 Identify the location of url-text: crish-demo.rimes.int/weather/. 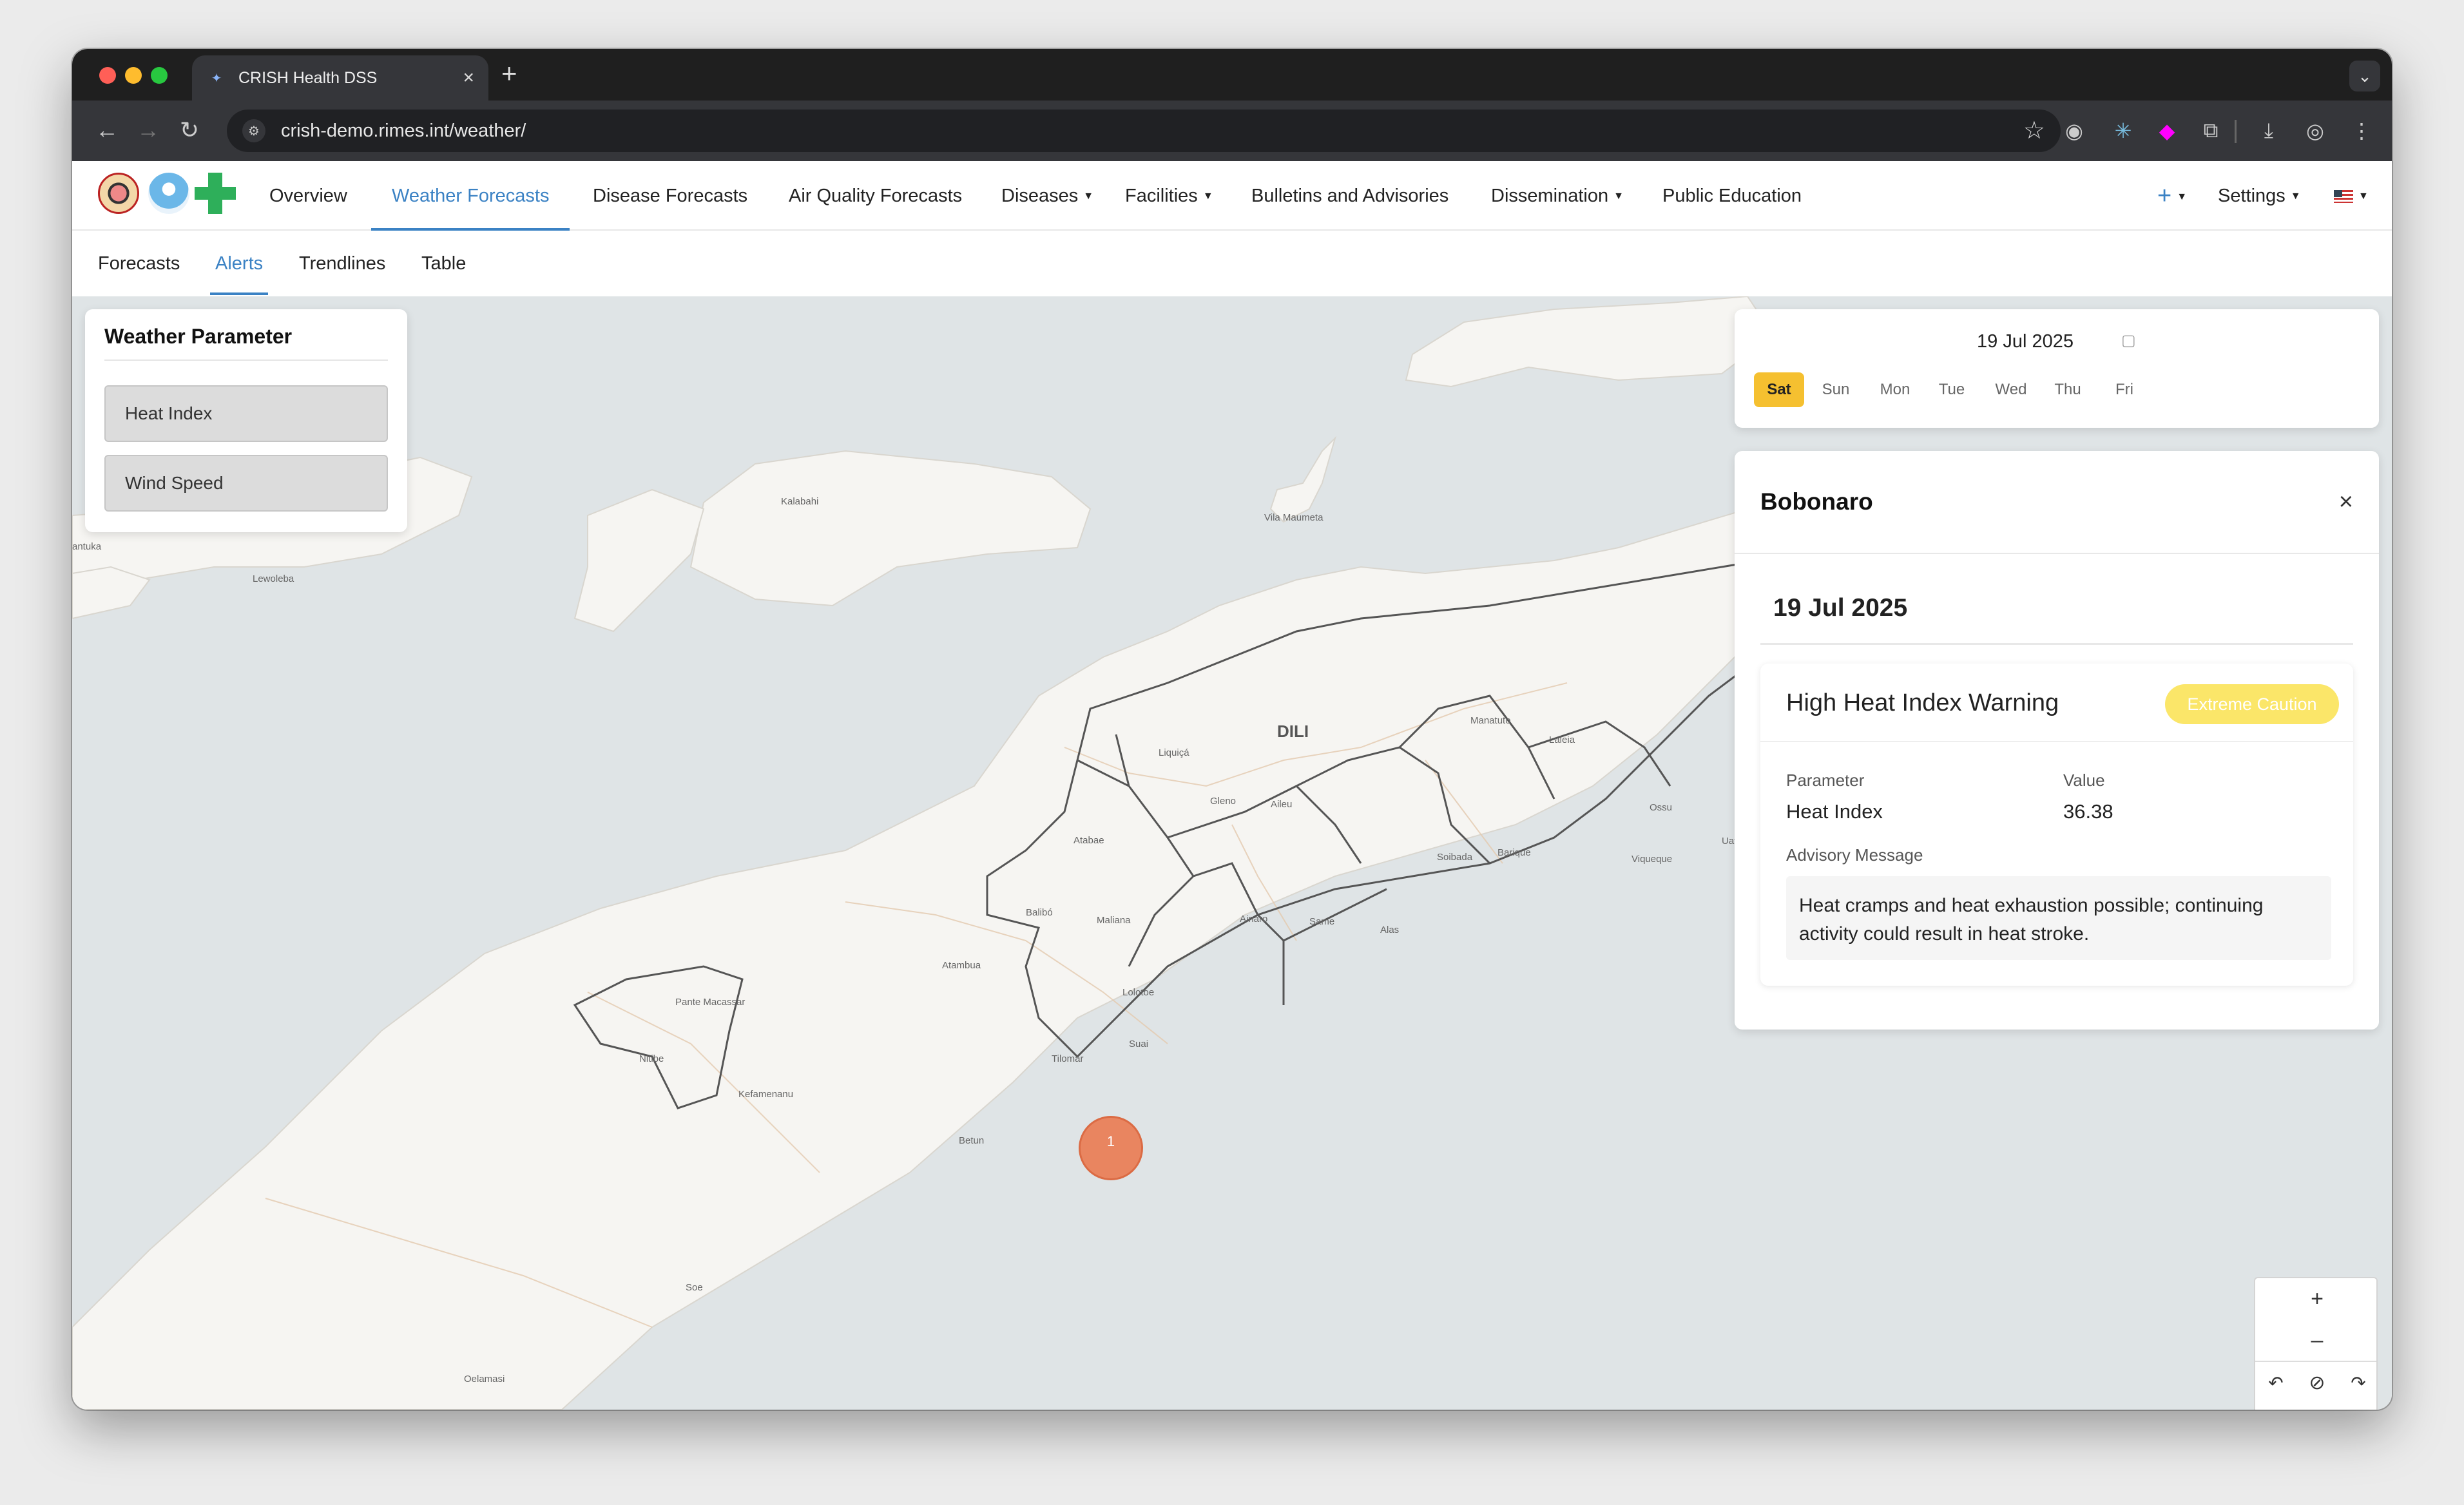
(403, 130).